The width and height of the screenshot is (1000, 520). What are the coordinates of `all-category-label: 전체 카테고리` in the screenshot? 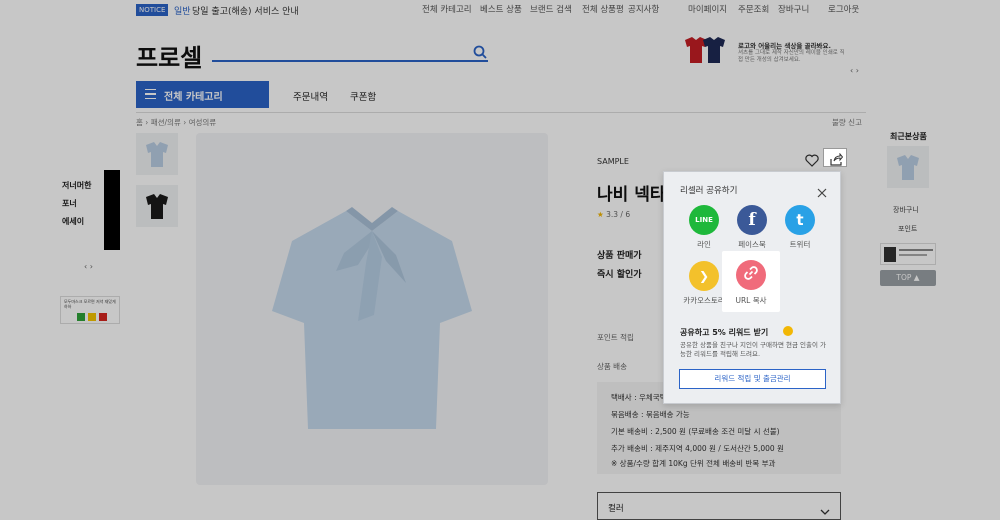 It's located at (193, 97).